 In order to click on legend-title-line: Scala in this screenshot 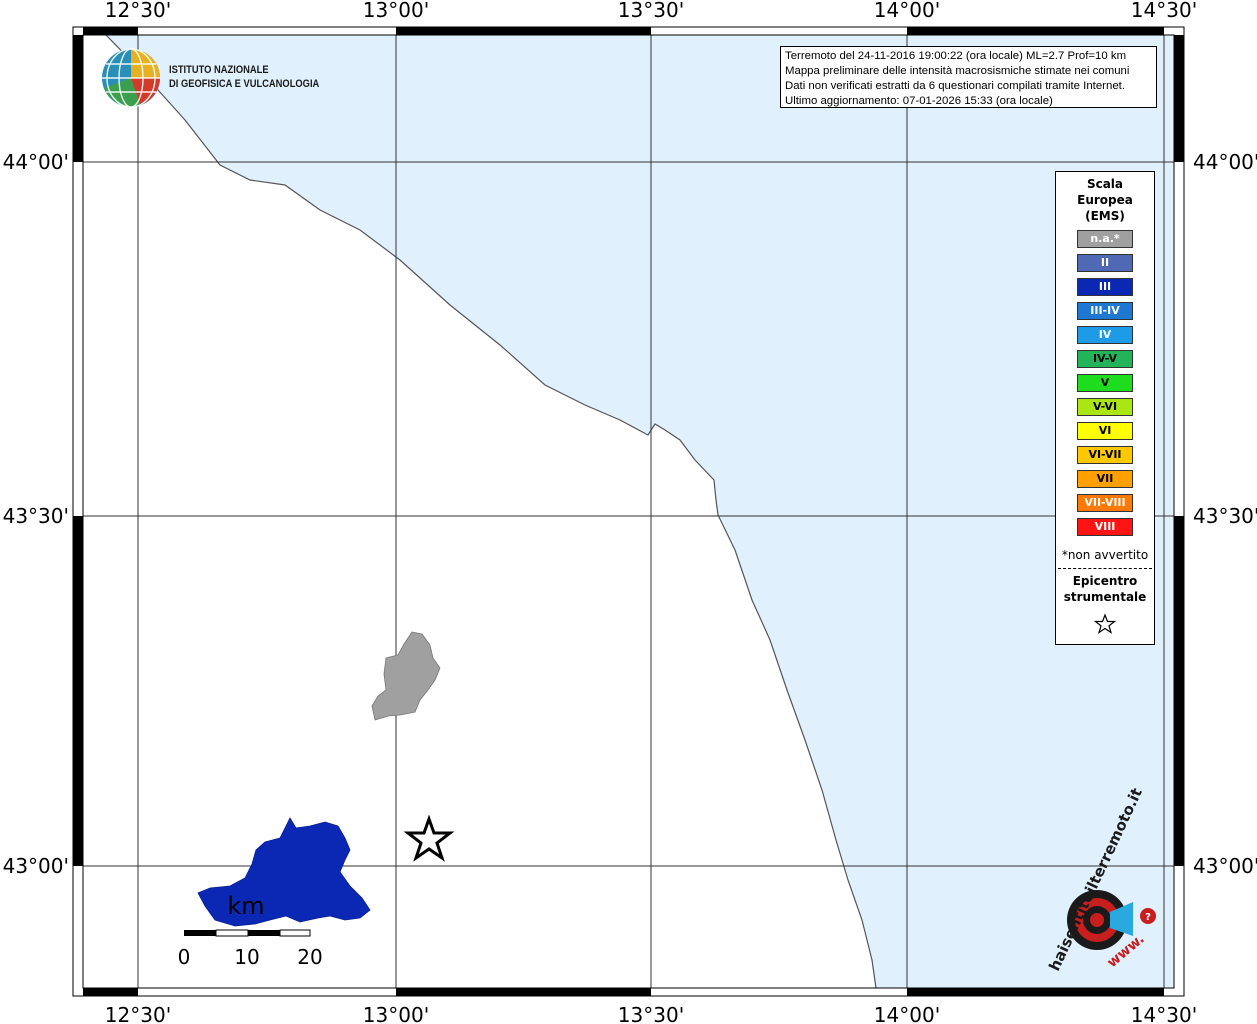, I will do `click(1105, 184)`.